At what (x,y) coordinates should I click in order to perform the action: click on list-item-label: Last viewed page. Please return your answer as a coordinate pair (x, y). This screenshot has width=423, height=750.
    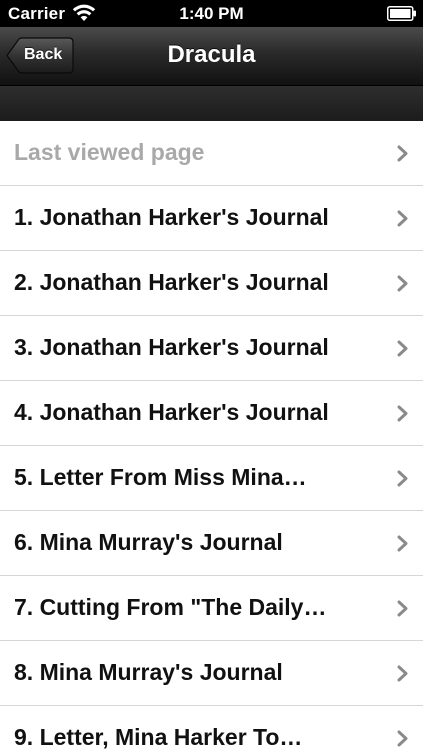
    Looking at the image, I should click on (109, 152).